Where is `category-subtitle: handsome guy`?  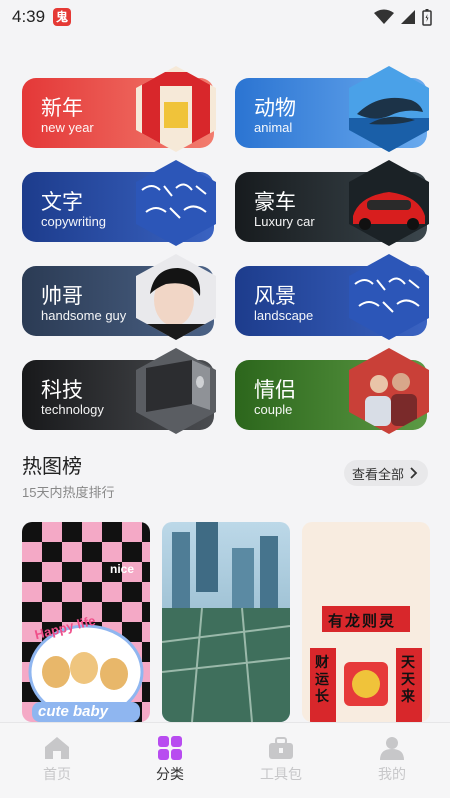 category-subtitle: handsome guy is located at coordinates (84, 315).